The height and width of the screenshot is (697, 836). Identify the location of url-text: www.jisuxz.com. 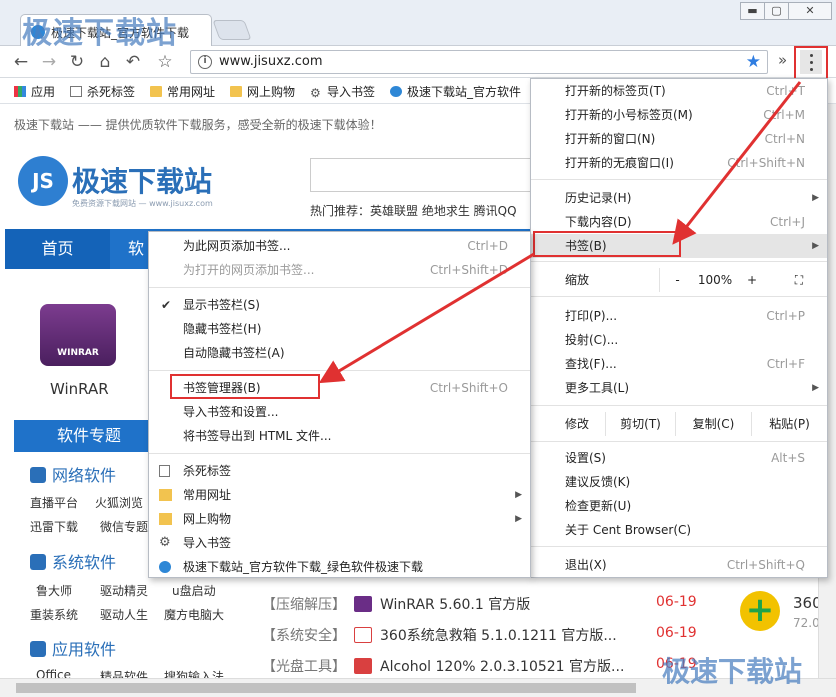
(271, 61).